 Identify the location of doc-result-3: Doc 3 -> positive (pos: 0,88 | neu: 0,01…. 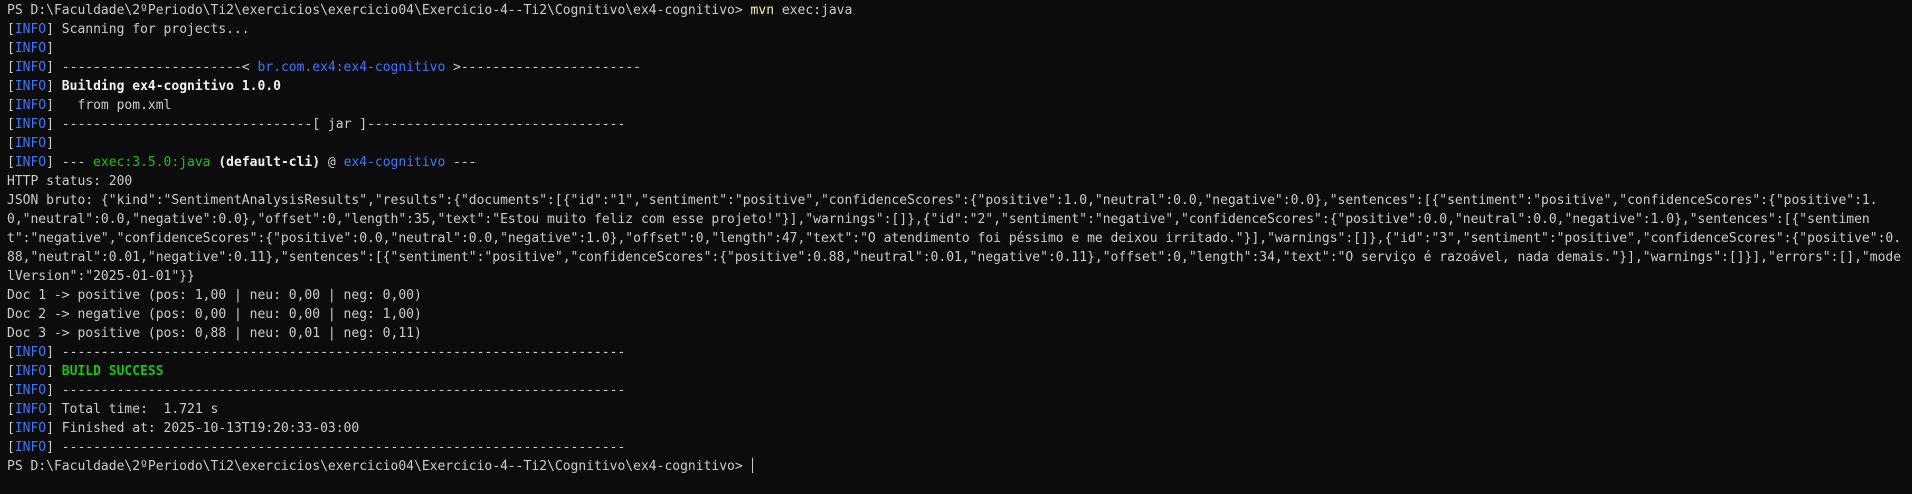
(214, 333).